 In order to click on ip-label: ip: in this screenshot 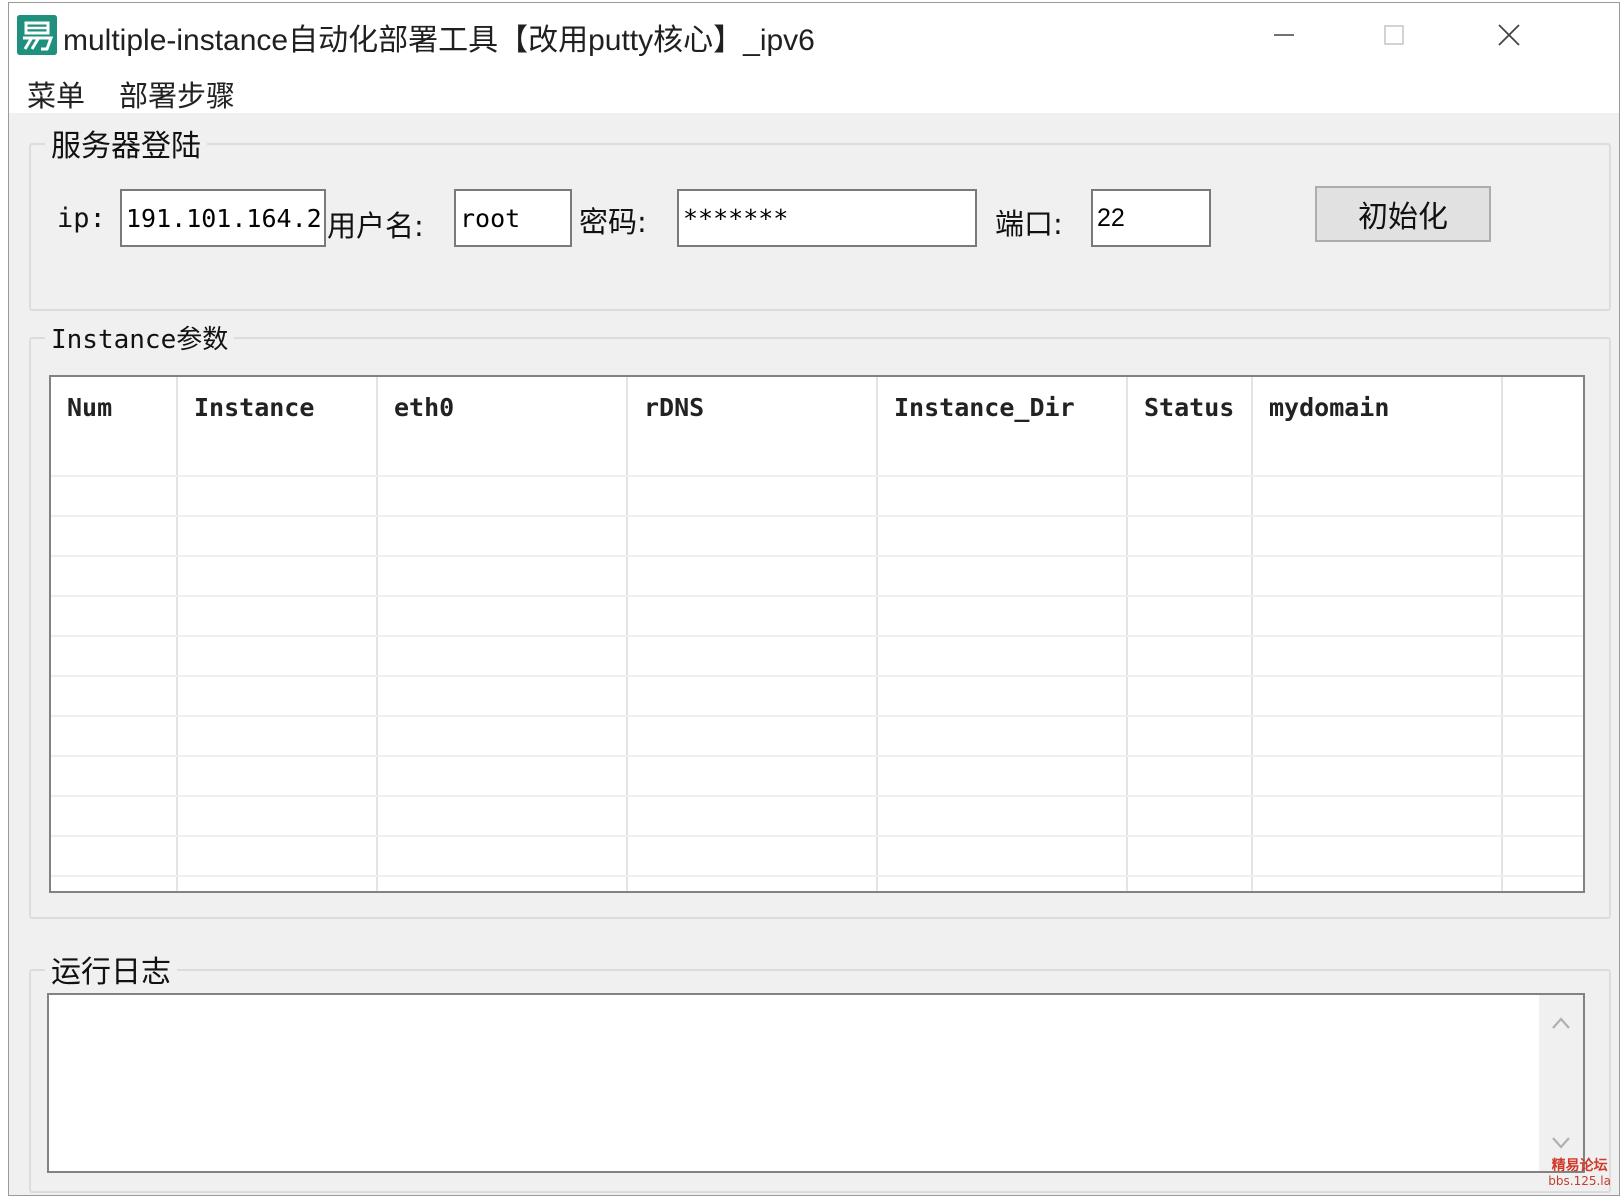, I will do `click(81, 218)`.